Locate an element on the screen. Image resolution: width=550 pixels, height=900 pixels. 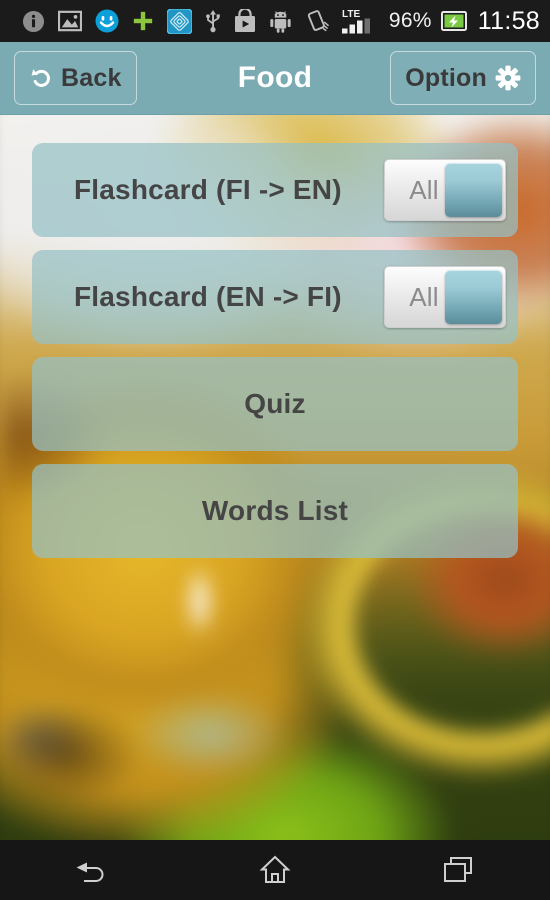
app-tile-icon is located at coordinates (179, 21).